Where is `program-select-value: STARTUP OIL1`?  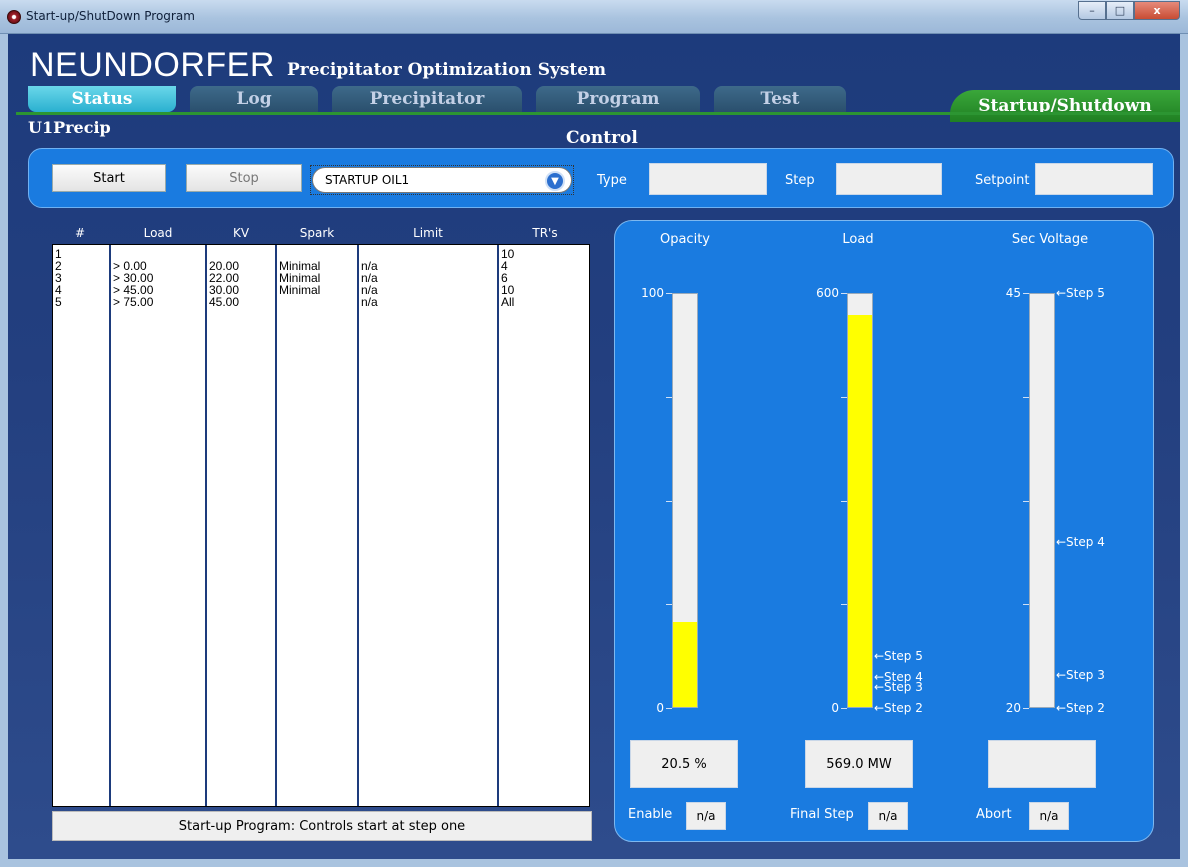
program-select-value: STARTUP OIL1 is located at coordinates (442, 180).